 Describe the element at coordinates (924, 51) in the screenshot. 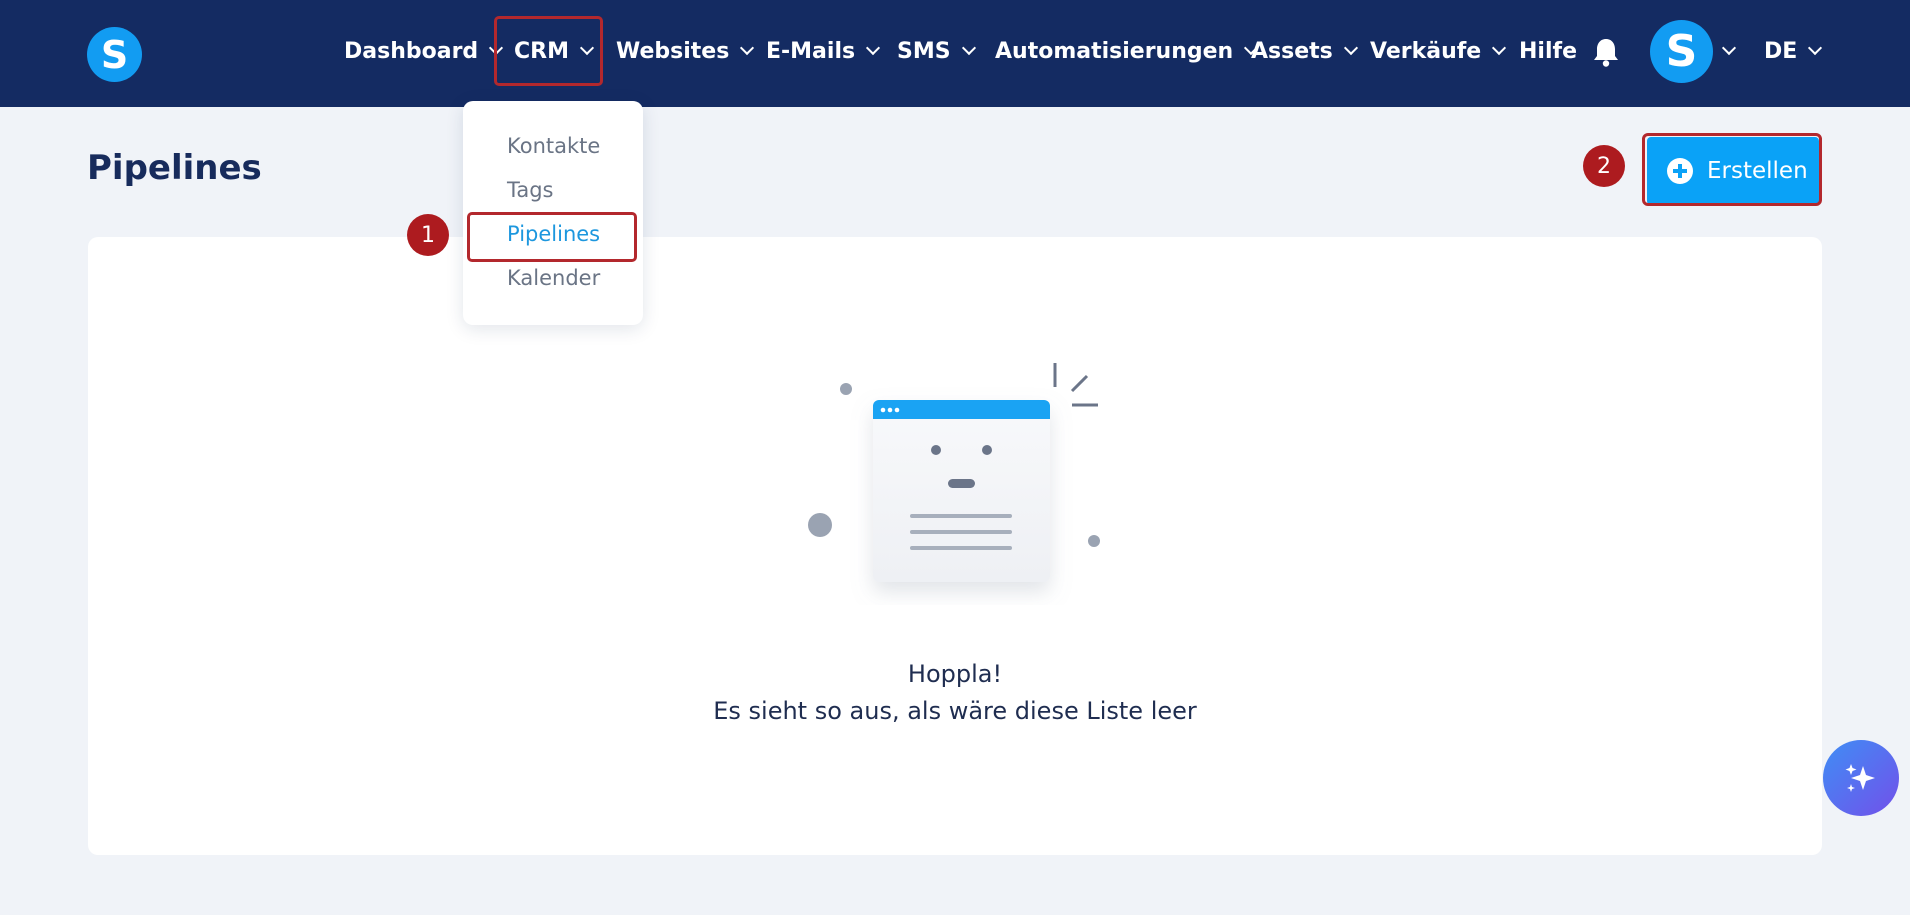

I see `nav-sms-label: SMS` at that location.